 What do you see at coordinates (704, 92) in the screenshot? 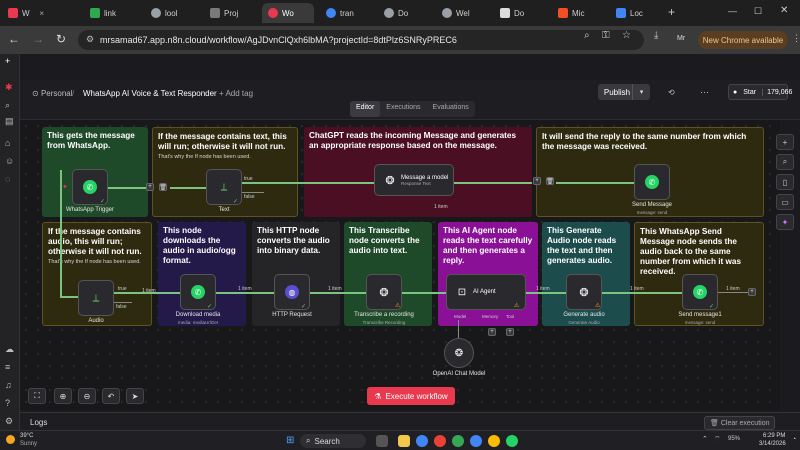
I see `more-icon: ⋯` at bounding box center [704, 92].